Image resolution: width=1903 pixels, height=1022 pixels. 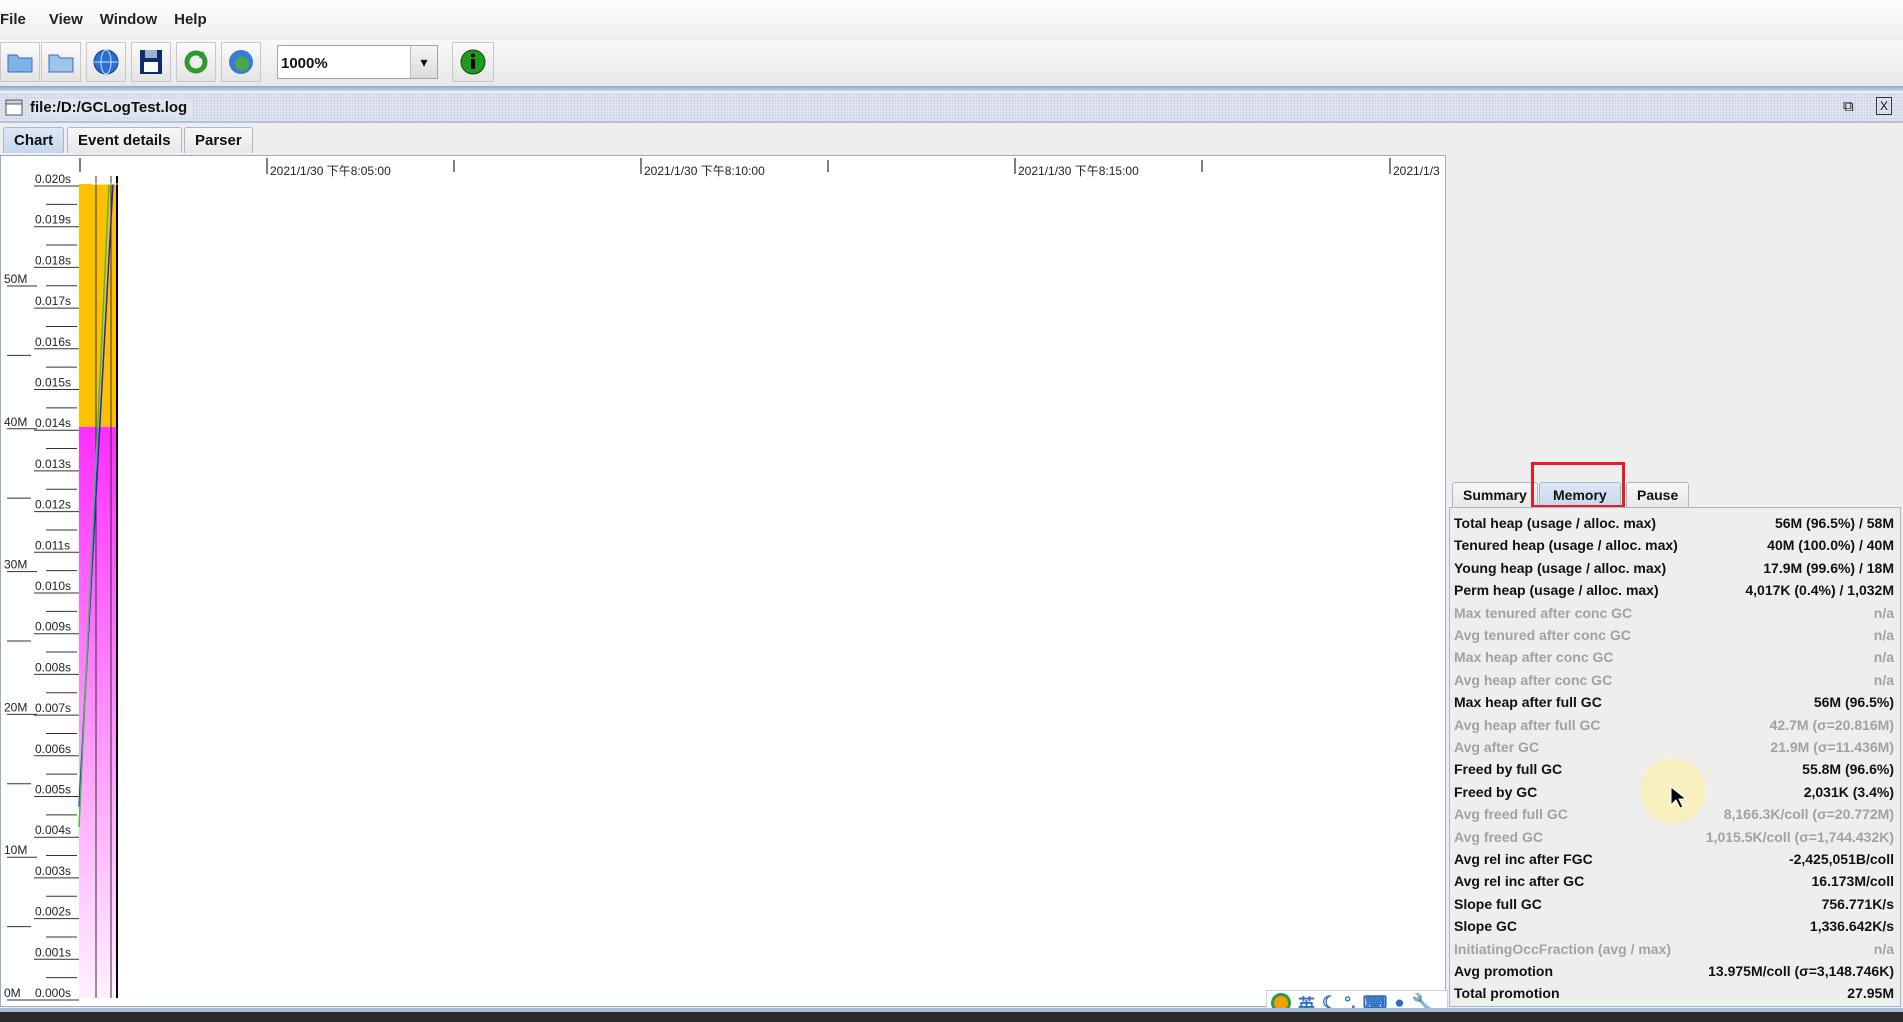 What do you see at coordinates (473, 62) in the screenshot?
I see `info-button` at bounding box center [473, 62].